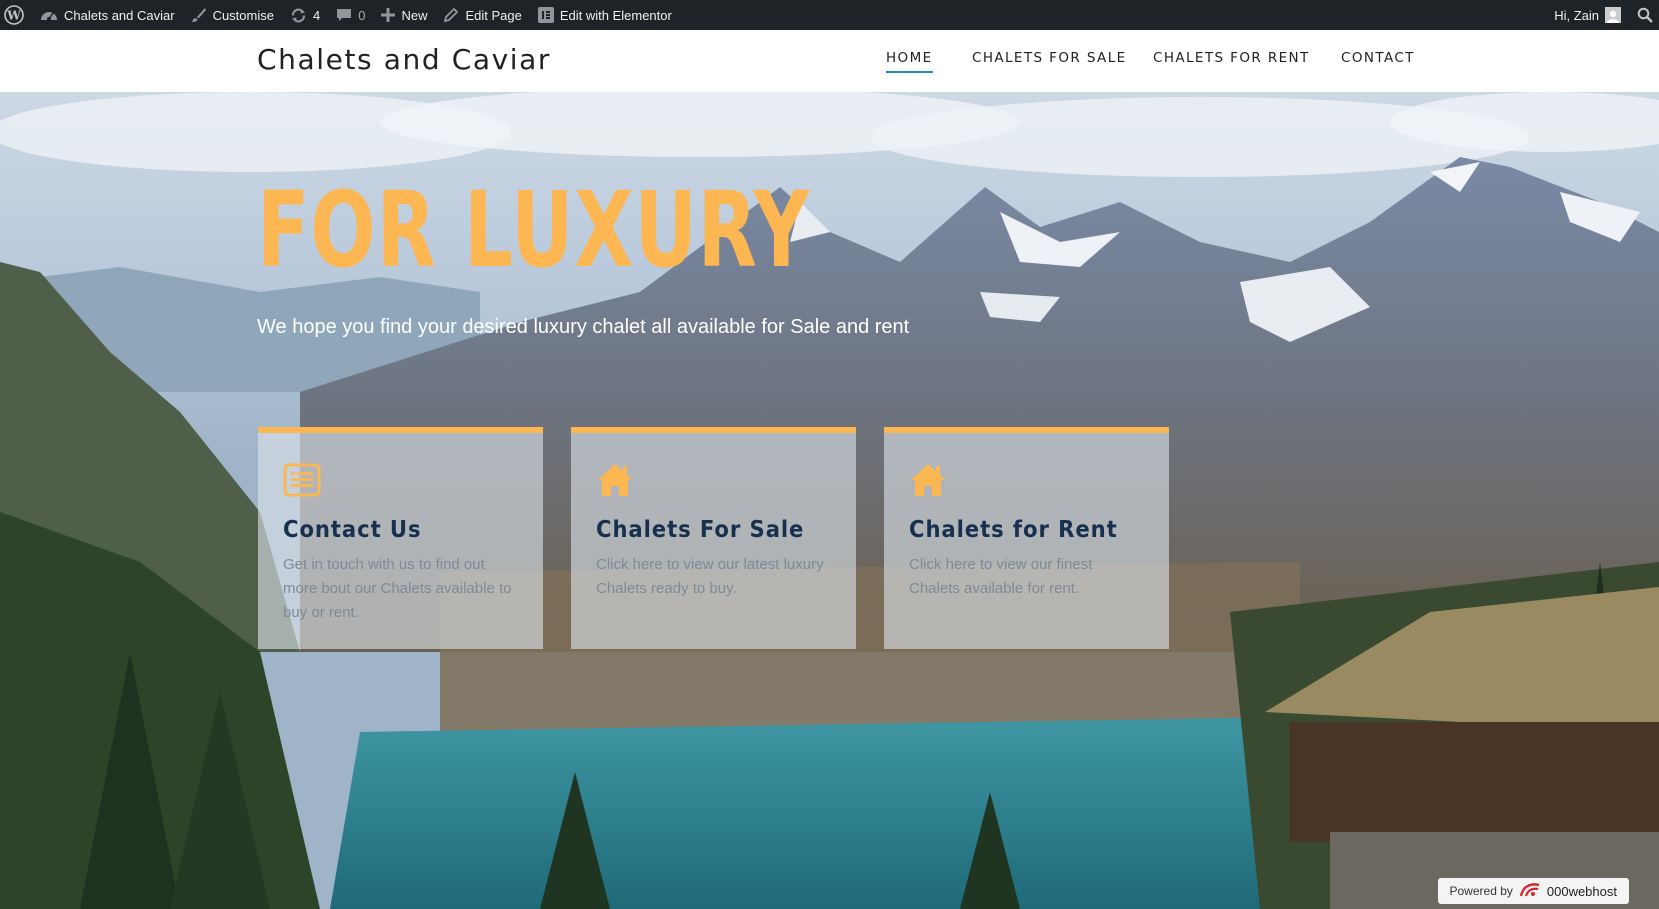 This screenshot has height=909, width=1659. I want to click on nav-item-home: HOME, so click(909, 61).